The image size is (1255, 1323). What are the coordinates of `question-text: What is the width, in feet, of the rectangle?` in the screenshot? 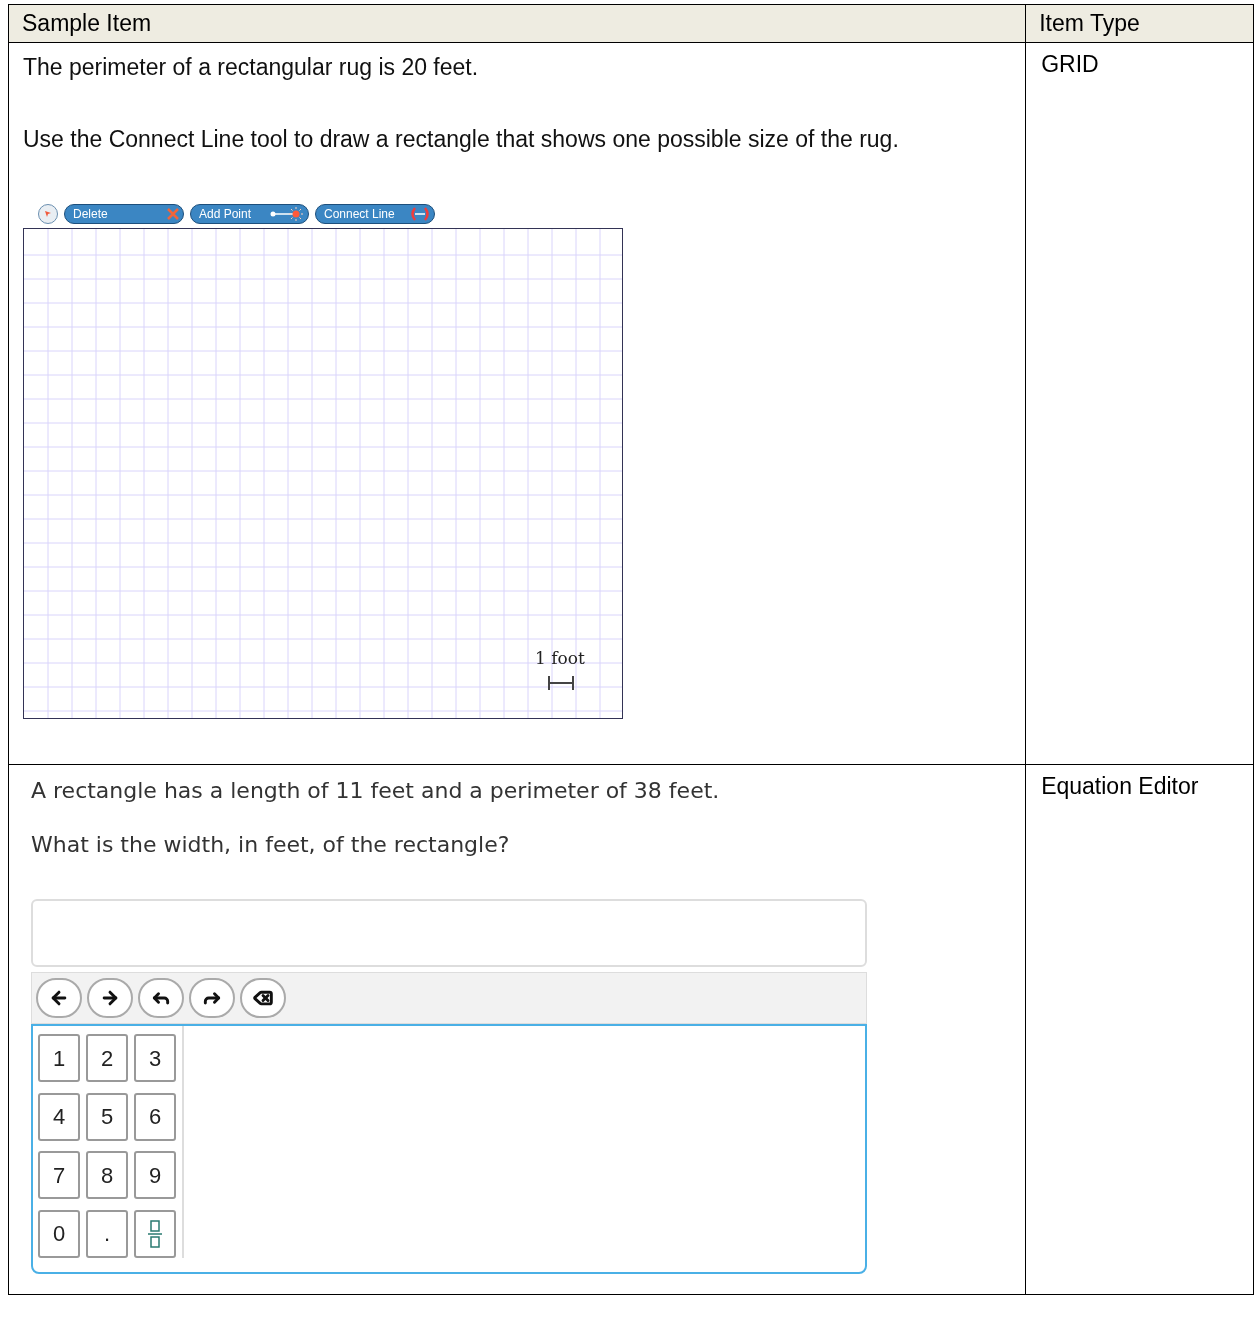 It's located at (271, 845).